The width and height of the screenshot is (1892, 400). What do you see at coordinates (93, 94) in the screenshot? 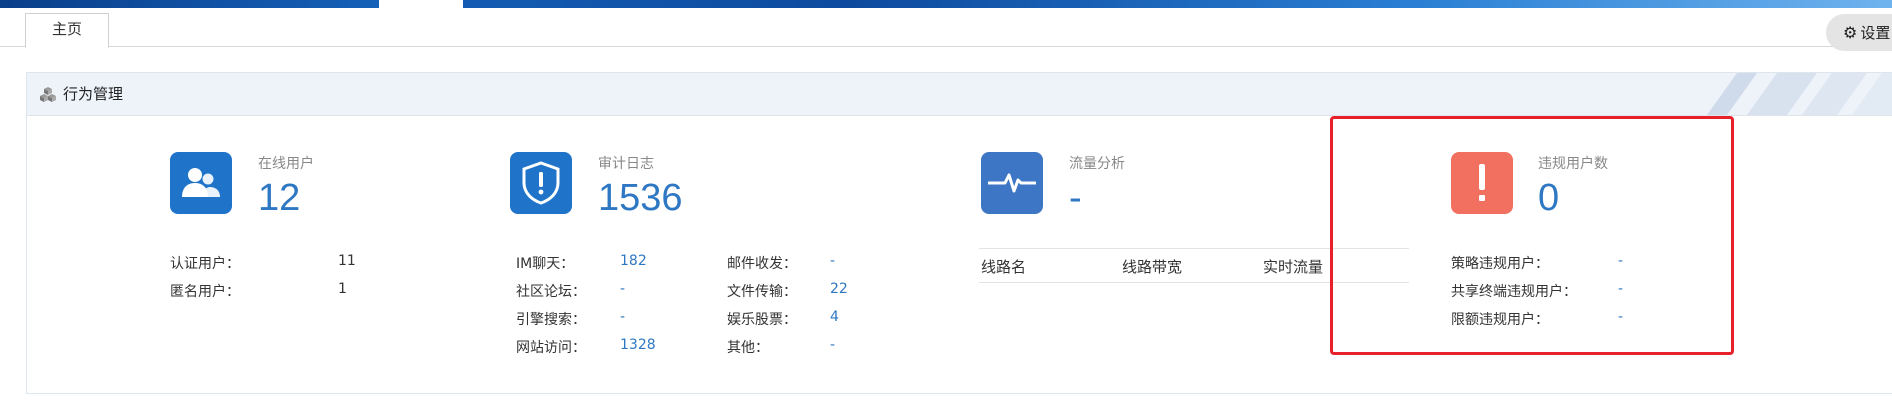
I see `panel-title: 行为管理` at bounding box center [93, 94].